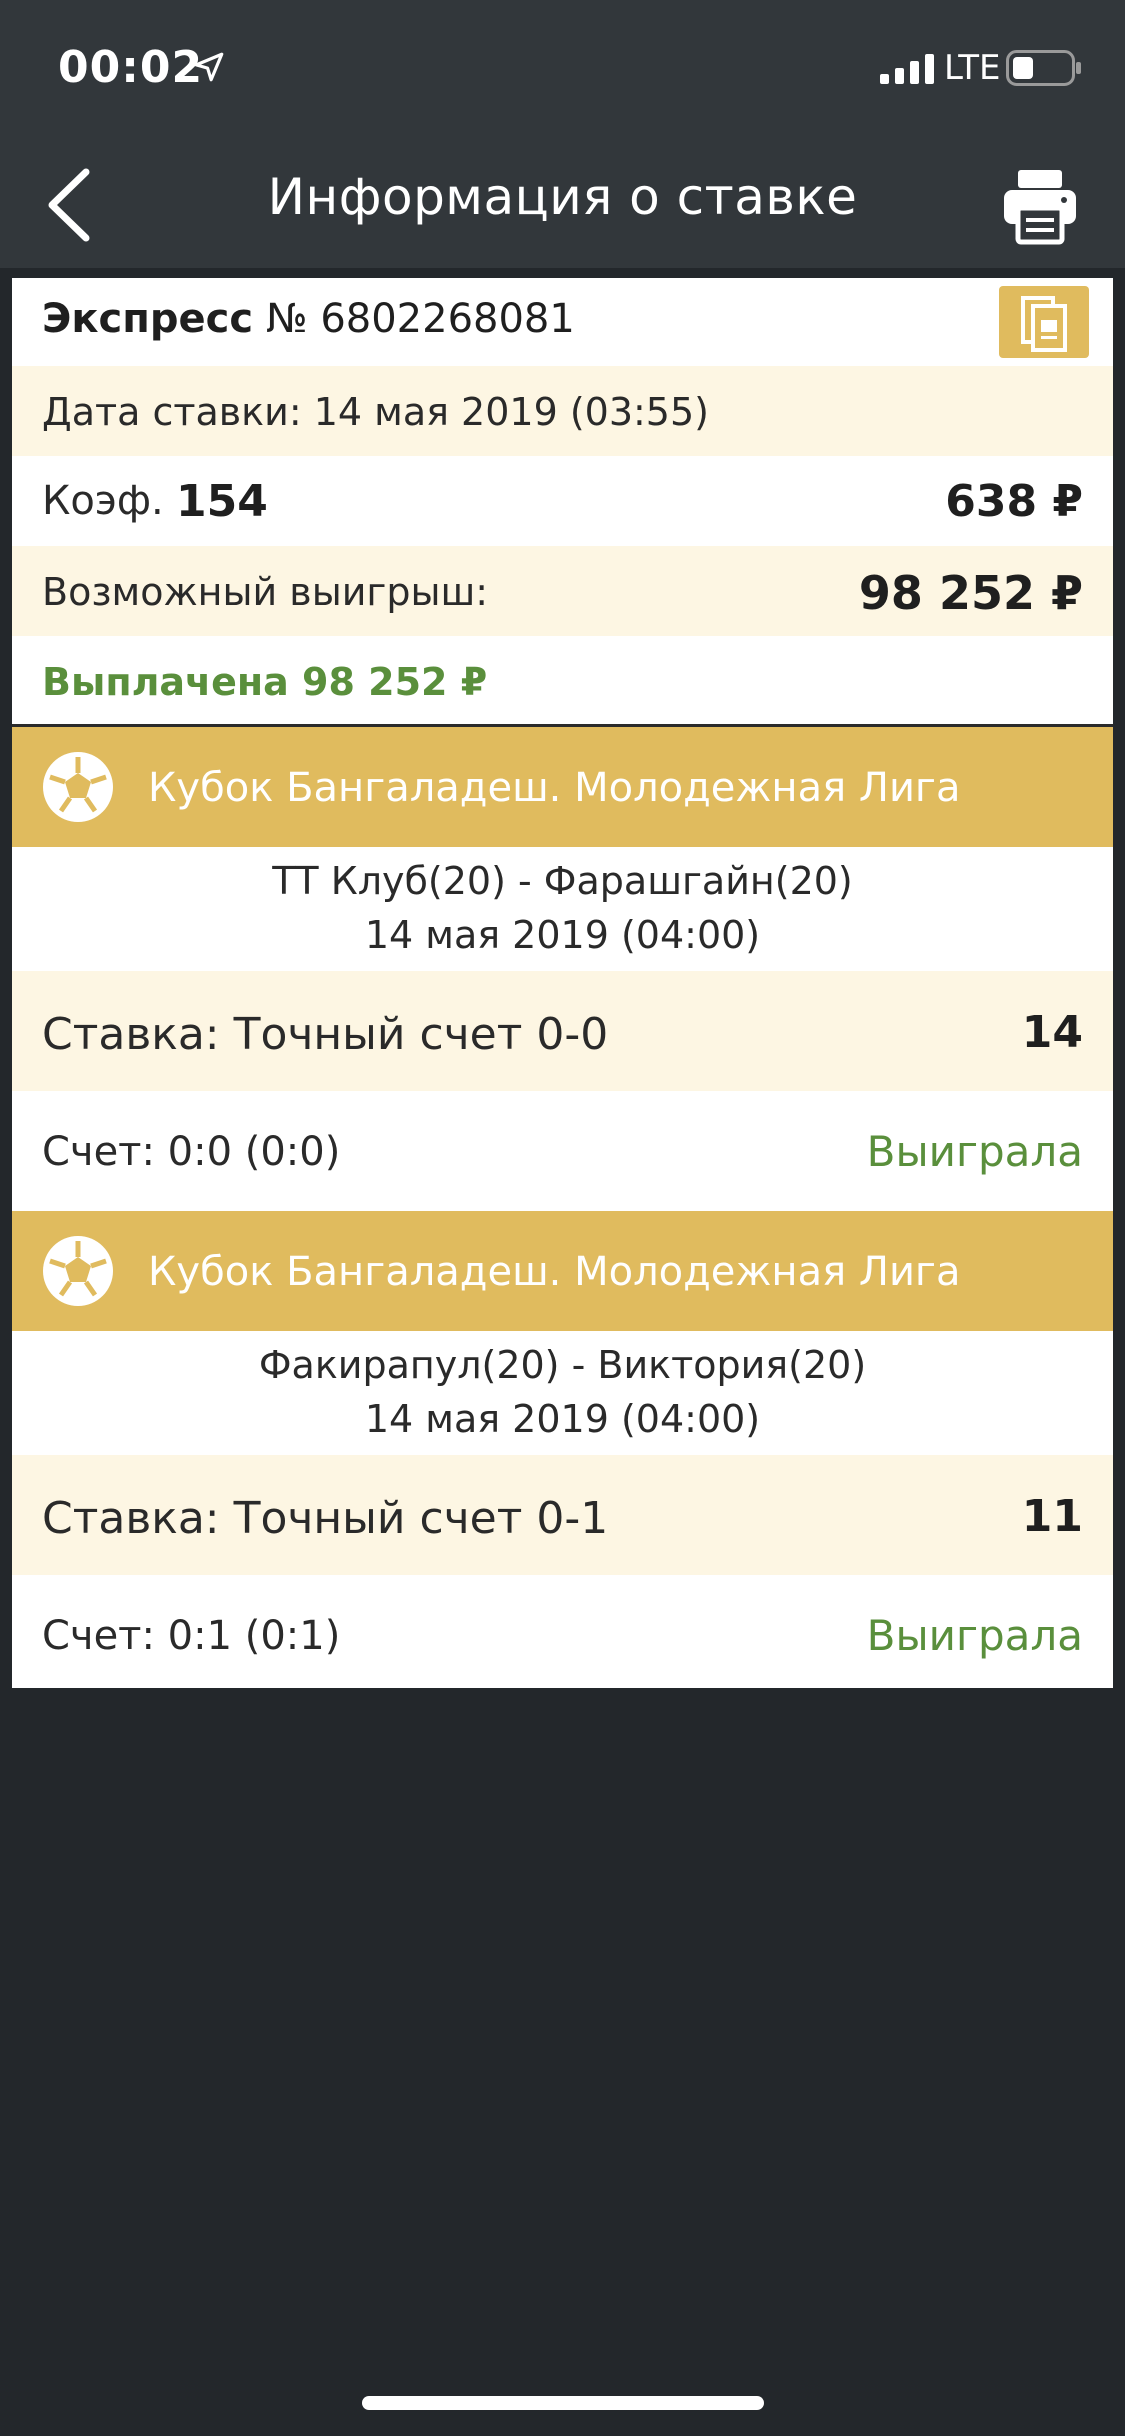 The height and width of the screenshot is (2436, 1125). What do you see at coordinates (562, 70) in the screenshot?
I see `status-bar: 00:02 LTE` at bounding box center [562, 70].